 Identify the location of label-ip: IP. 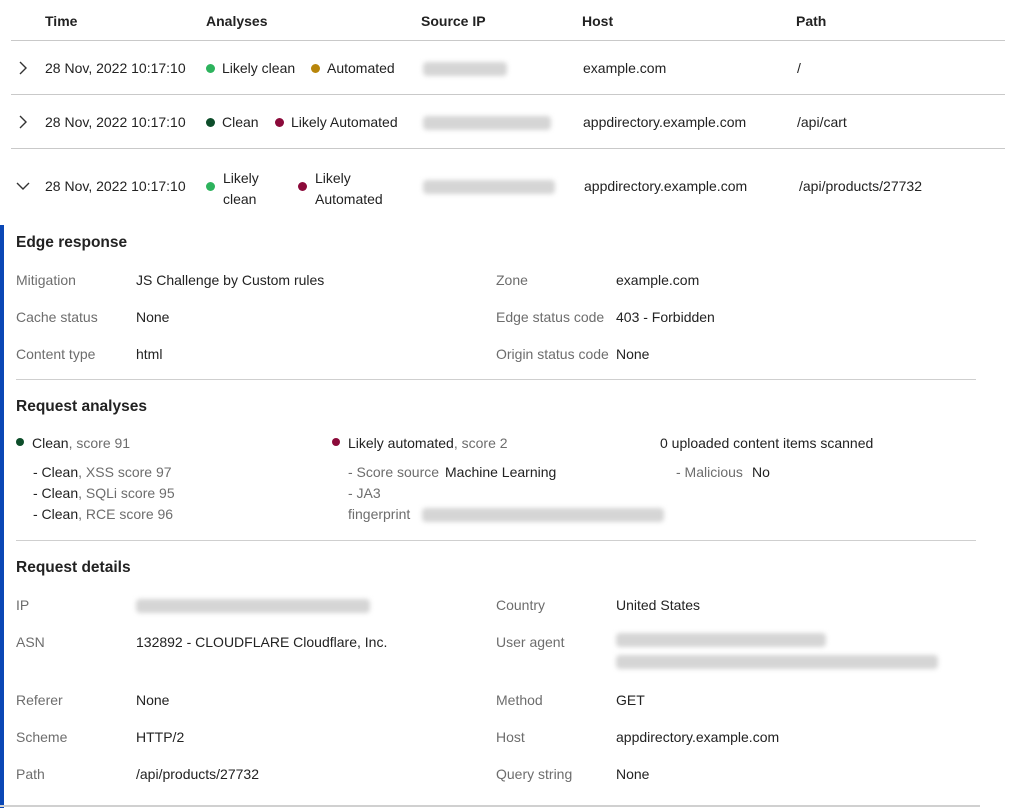
(23, 605).